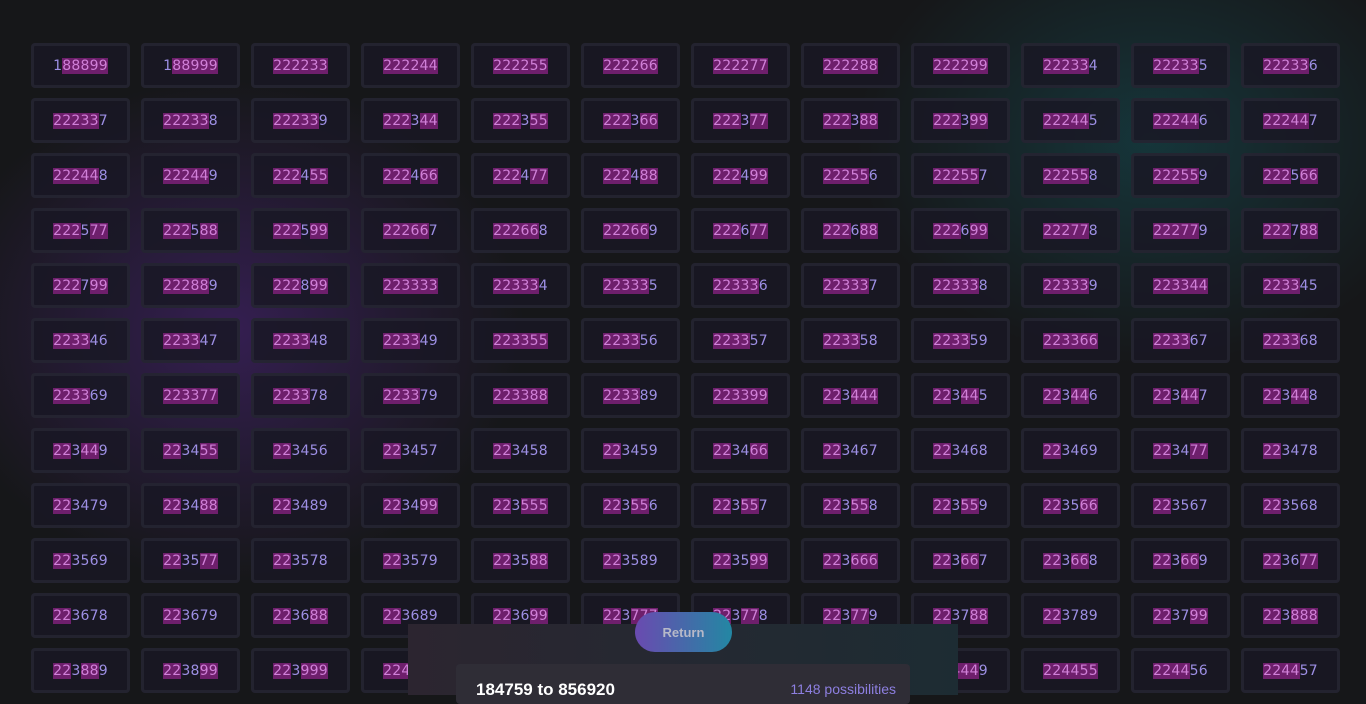 The width and height of the screenshot is (1366, 704). Describe the element at coordinates (1290, 560) in the screenshot. I see `number-cell: 22 3 6 77` at that location.